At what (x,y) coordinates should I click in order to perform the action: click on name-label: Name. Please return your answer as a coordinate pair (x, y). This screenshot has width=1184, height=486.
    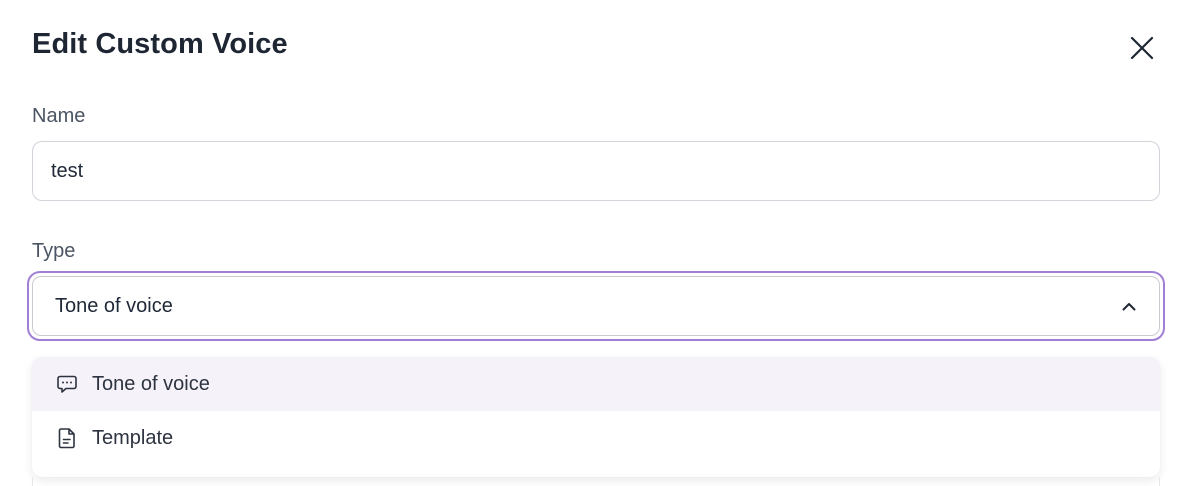
    Looking at the image, I should click on (59, 116).